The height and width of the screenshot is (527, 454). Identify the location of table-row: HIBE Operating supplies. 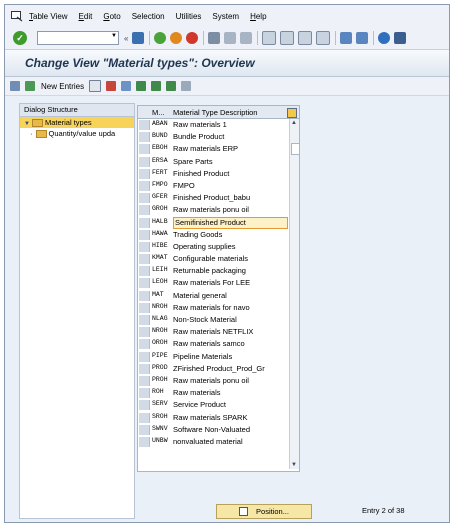
(213, 247).